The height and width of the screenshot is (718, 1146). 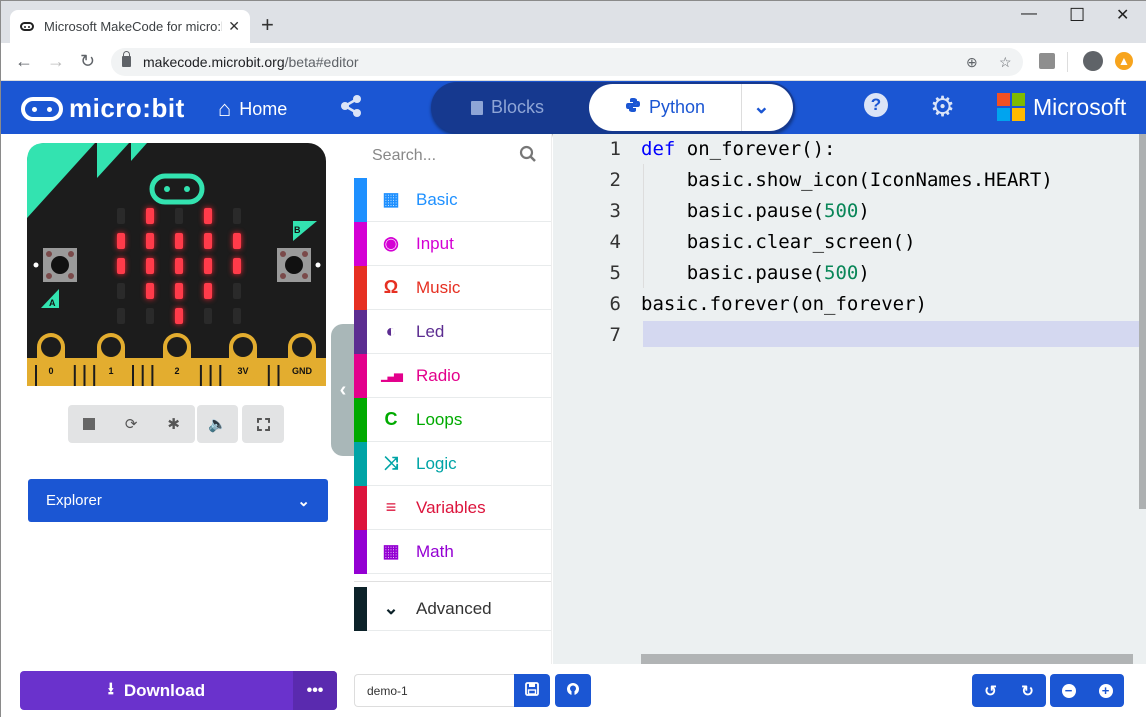 I want to click on window-close-button: ✕, so click(x=1122, y=15).